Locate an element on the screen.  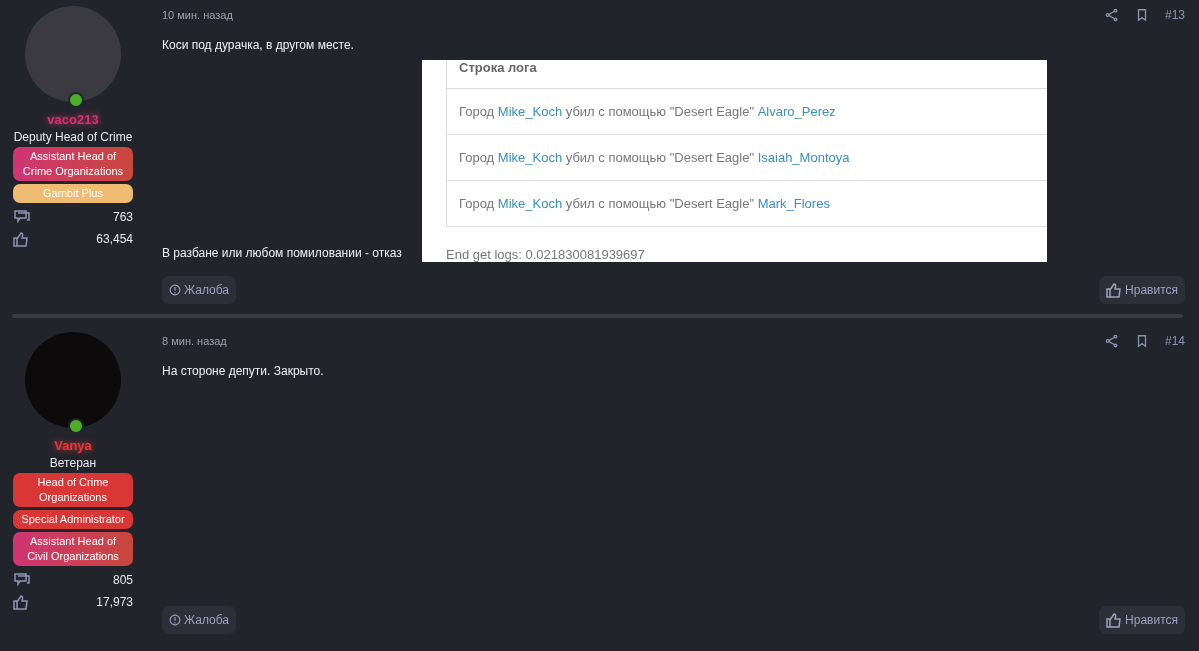
post-text: В разбане или любом помиловании - отказ is located at coordinates (282, 253).